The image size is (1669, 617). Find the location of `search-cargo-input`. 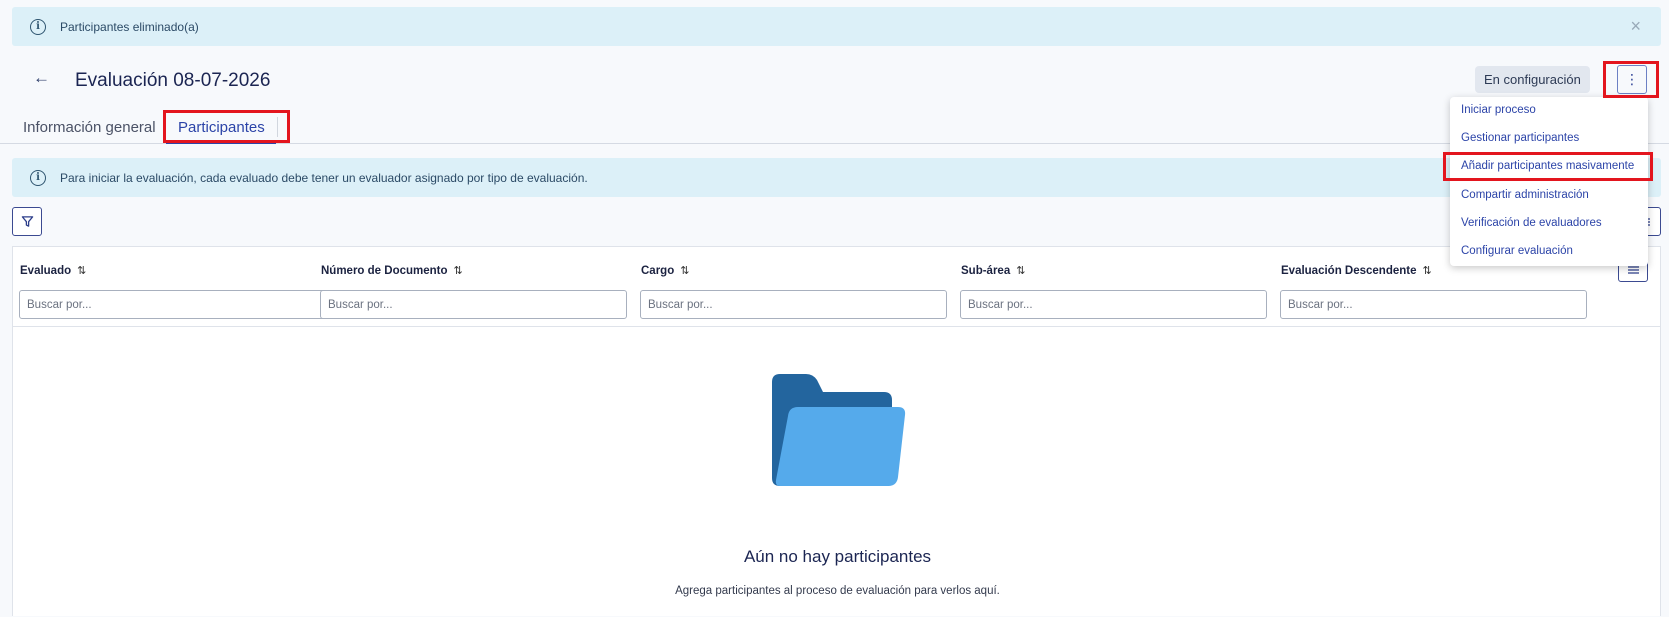

search-cargo-input is located at coordinates (793, 304).